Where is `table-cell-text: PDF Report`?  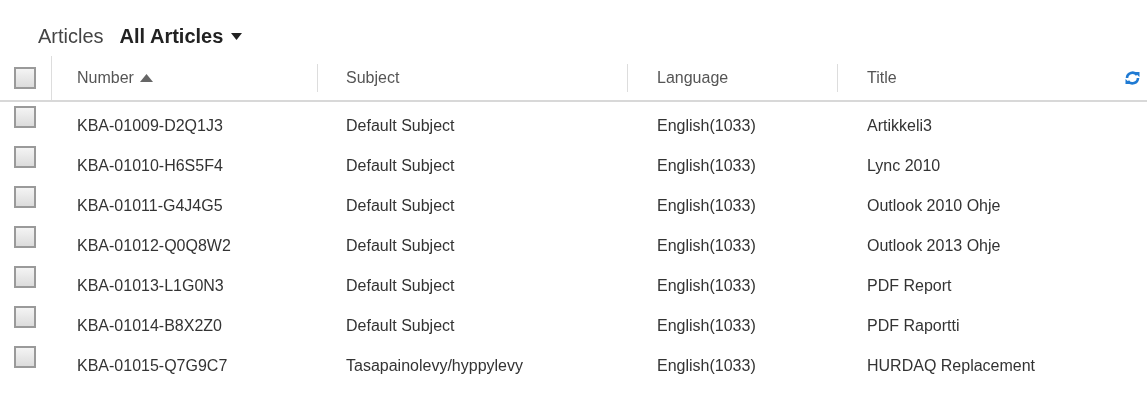
table-cell-text: PDF Report is located at coordinates (909, 286).